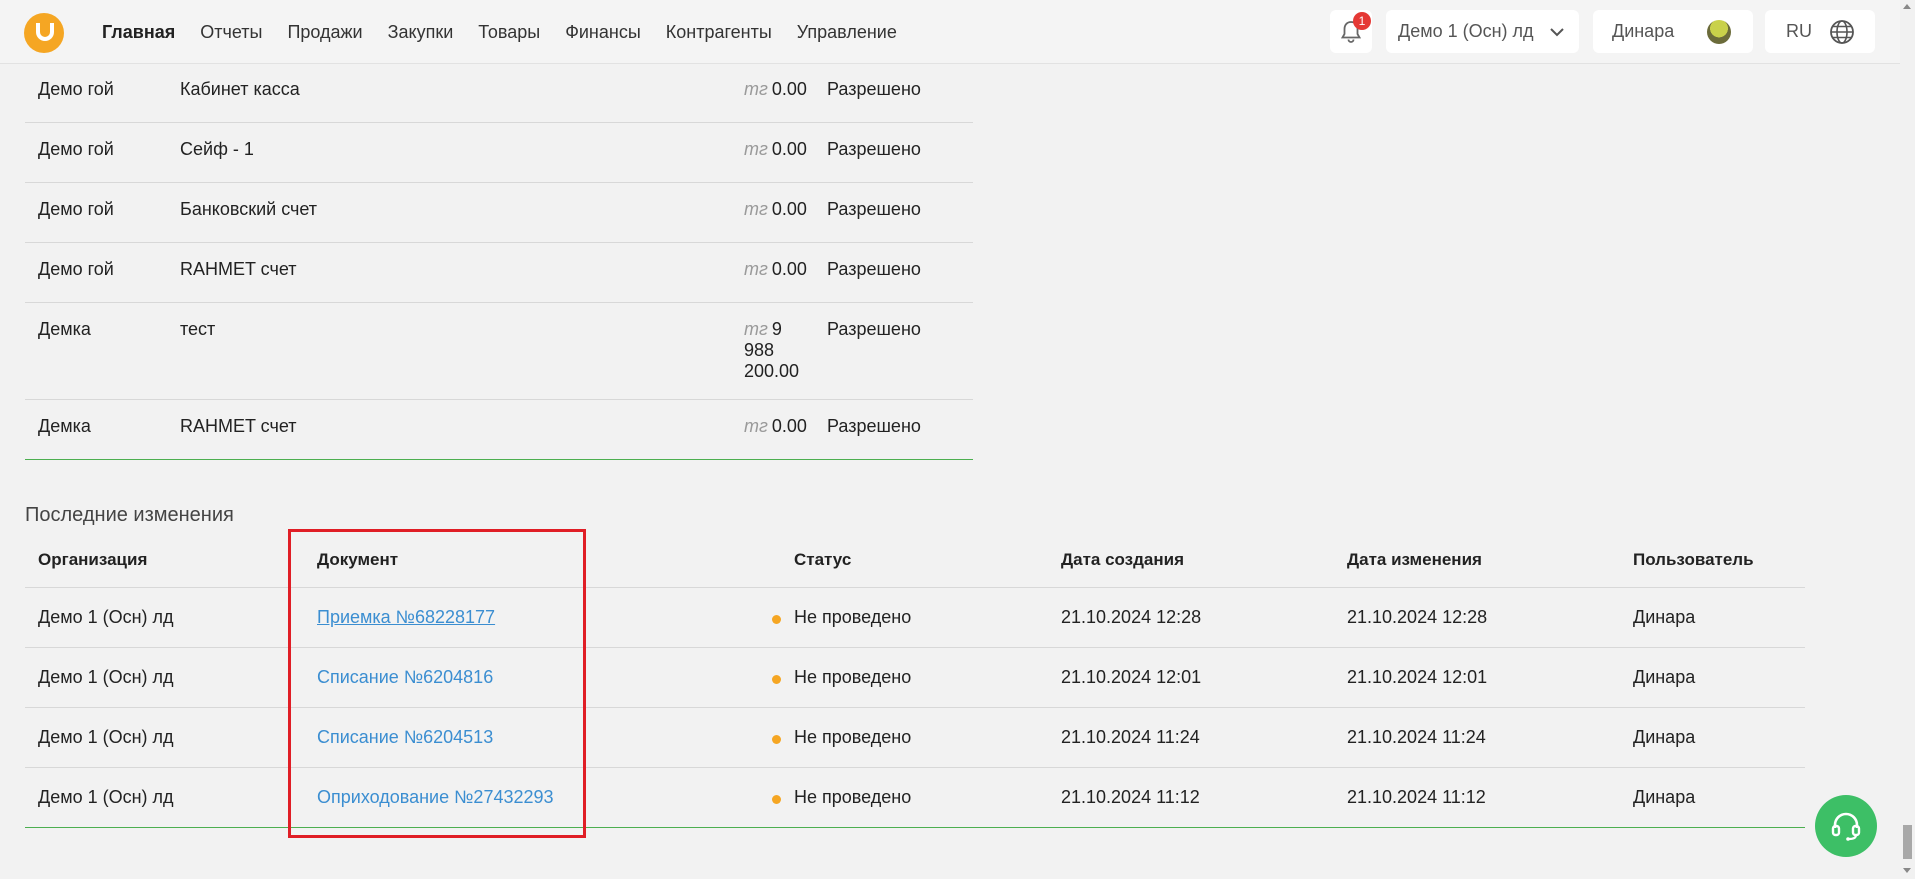 This screenshot has height=879, width=1915. Describe the element at coordinates (499, 153) in the screenshot. I see `table-row: Демо гой Сейф - 1 тг 0.00 Разрешено` at that location.